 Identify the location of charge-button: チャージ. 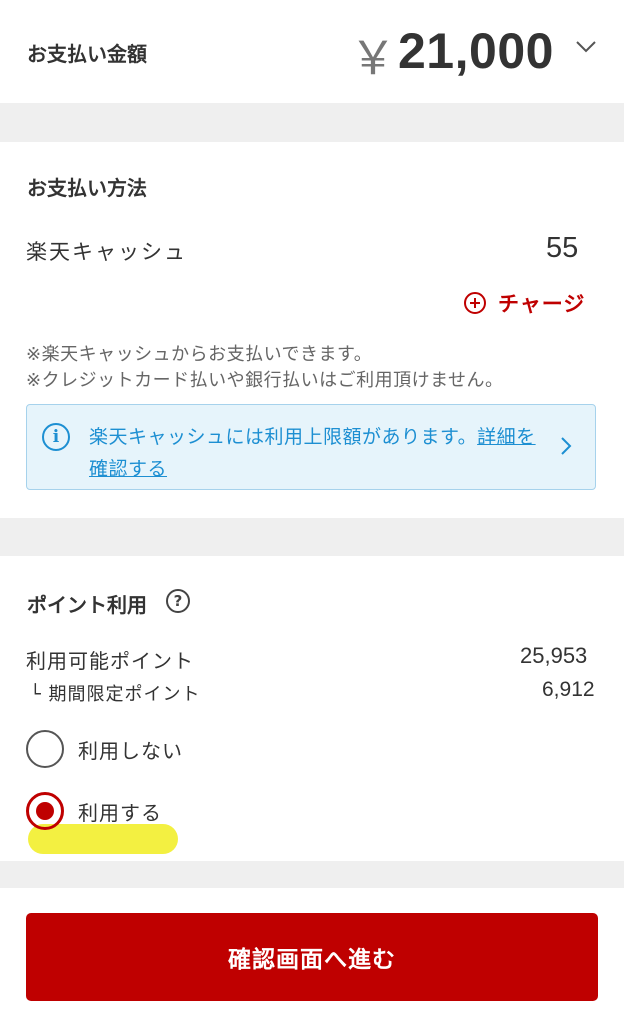
(524, 303).